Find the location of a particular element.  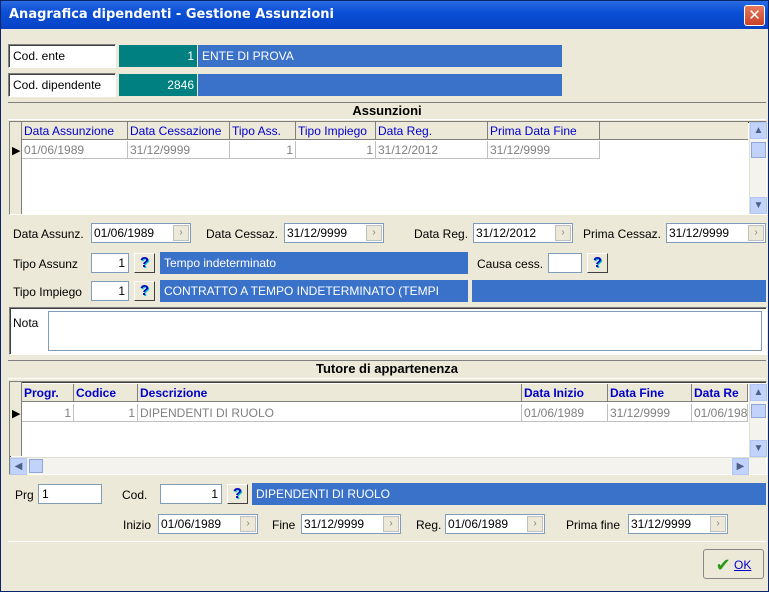

cod-ente-field: 1 is located at coordinates (158, 56).